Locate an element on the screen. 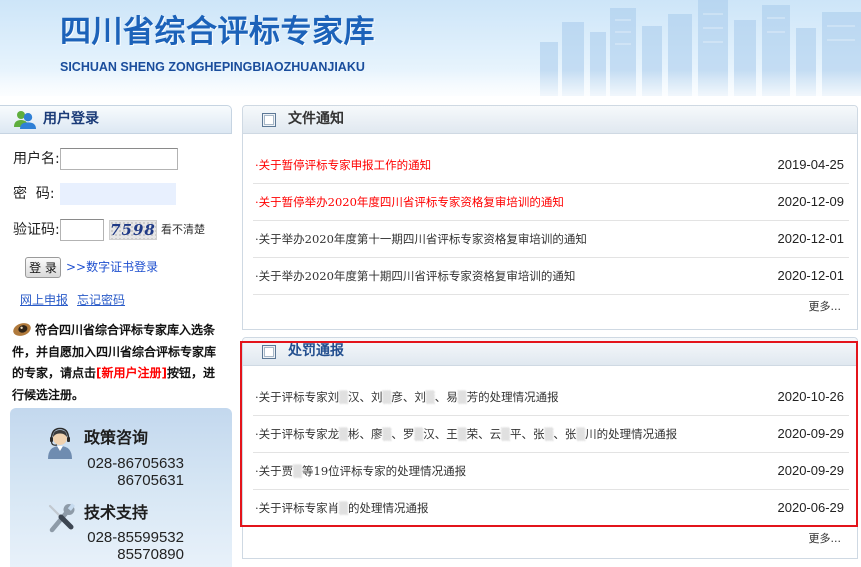  login-panel-header: 用户登录 is located at coordinates (116, 119).